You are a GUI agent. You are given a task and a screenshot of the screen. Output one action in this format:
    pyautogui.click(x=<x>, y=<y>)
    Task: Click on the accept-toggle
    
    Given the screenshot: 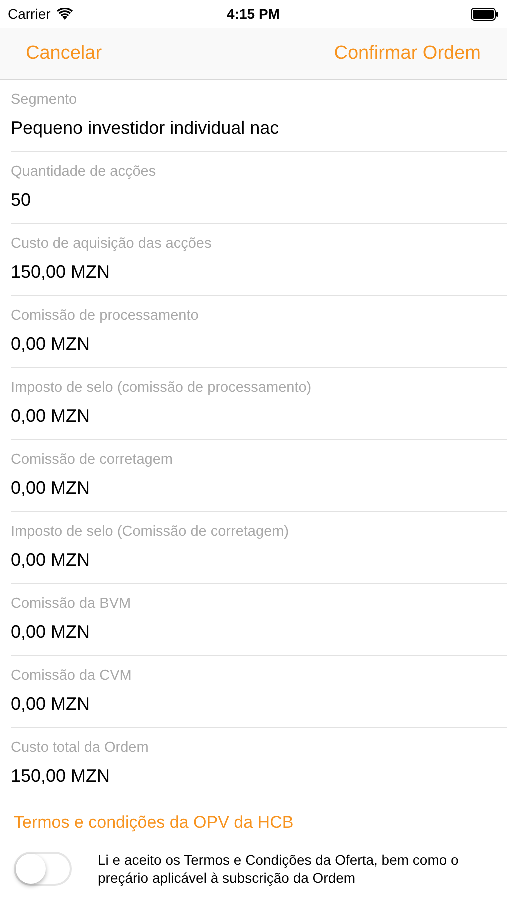 What is the action you would take?
    pyautogui.click(x=43, y=869)
    